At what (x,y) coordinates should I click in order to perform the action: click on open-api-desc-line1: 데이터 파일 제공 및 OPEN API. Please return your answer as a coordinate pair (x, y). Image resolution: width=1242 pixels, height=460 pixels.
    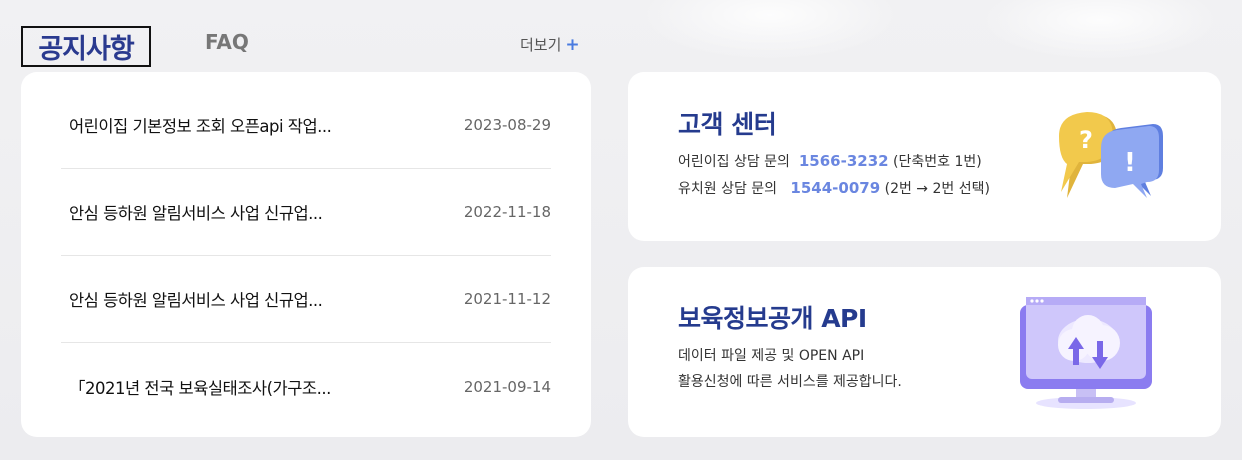
    Looking at the image, I should click on (771, 356).